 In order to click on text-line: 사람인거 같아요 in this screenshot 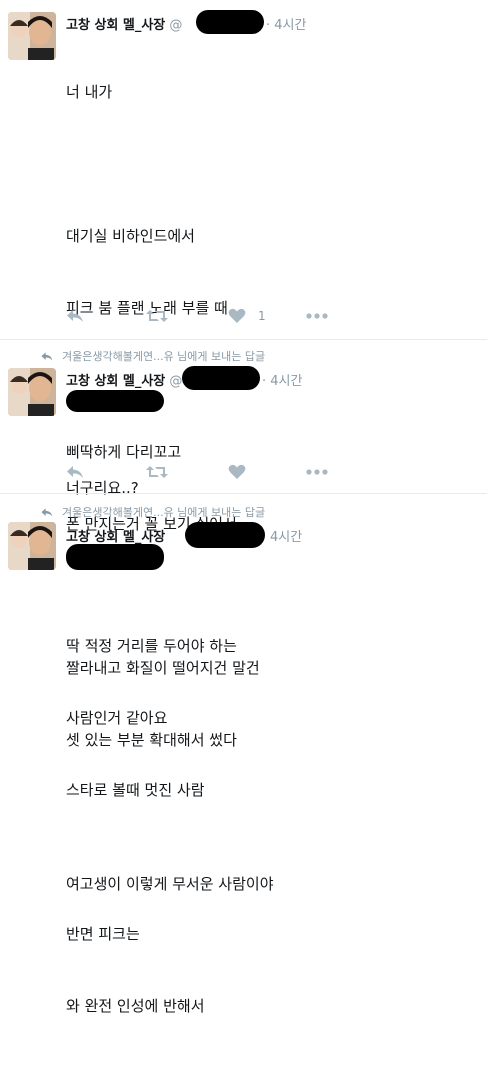, I will do `click(117, 718)`.